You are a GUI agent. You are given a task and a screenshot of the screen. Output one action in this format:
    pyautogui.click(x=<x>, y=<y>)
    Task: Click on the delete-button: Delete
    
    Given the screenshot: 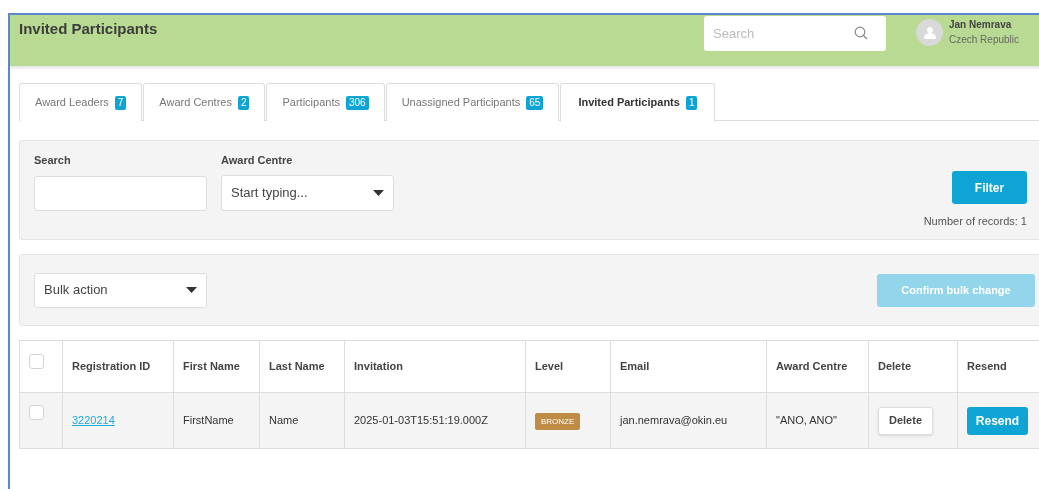 What is the action you would take?
    pyautogui.click(x=905, y=420)
    